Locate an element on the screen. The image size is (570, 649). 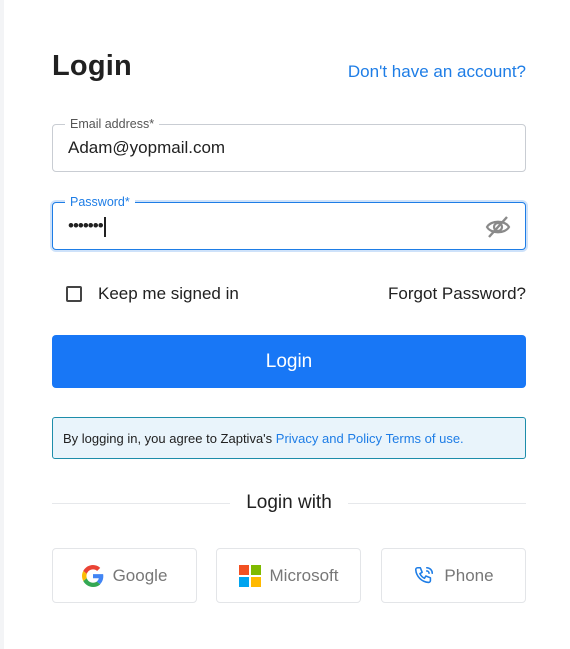
phone-login-button: Phone is located at coordinates (453, 575).